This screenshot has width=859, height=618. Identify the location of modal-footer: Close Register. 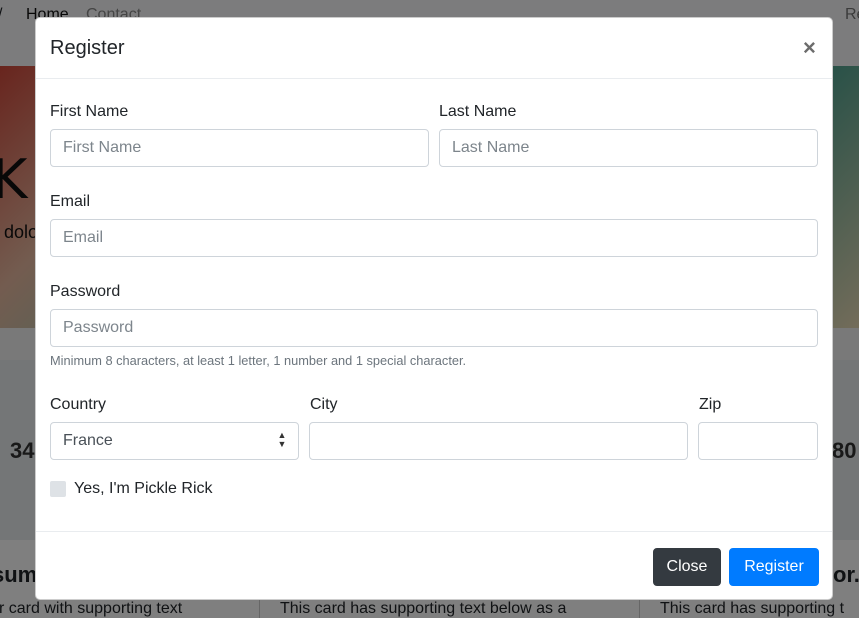
(434, 565).